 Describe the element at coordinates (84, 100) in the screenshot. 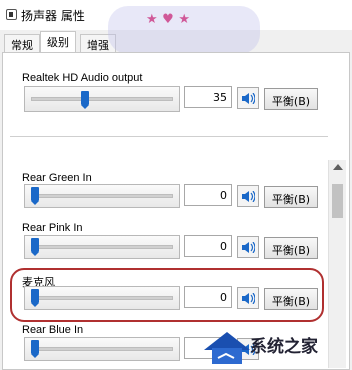

I see `slider-thumb-output` at that location.